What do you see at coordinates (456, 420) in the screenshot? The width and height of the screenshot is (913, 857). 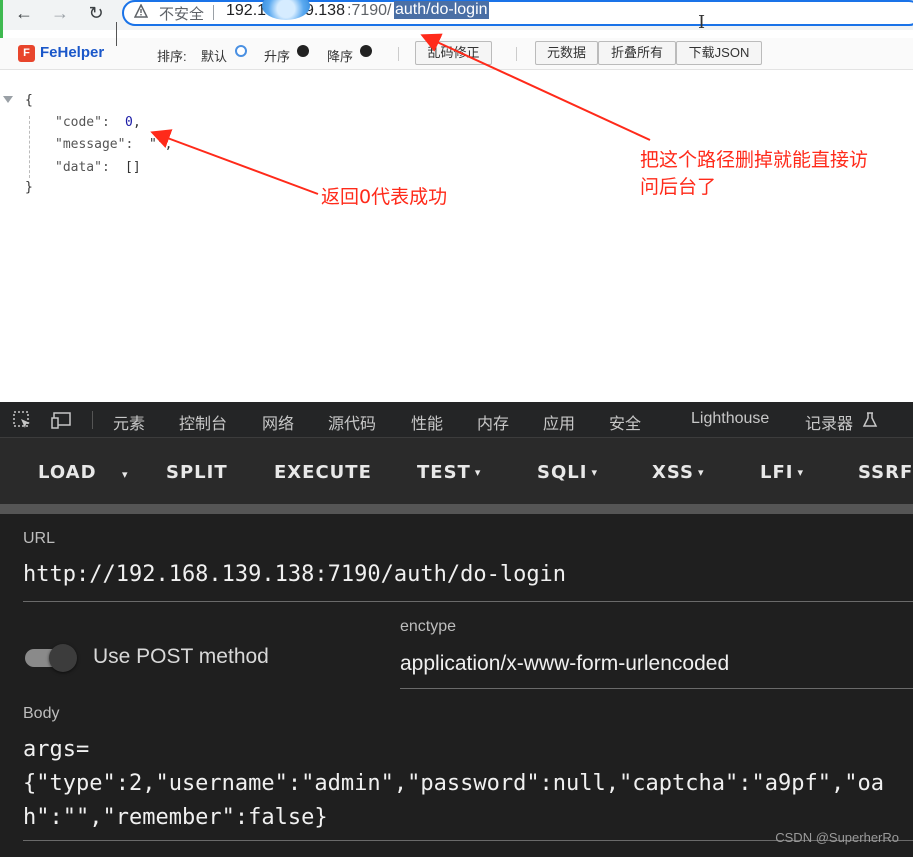 I see `devtools-tab-bar: 元素 控制台 网络 源代码 性能 内存 应用 安全 Lighthouse 记录器` at bounding box center [456, 420].